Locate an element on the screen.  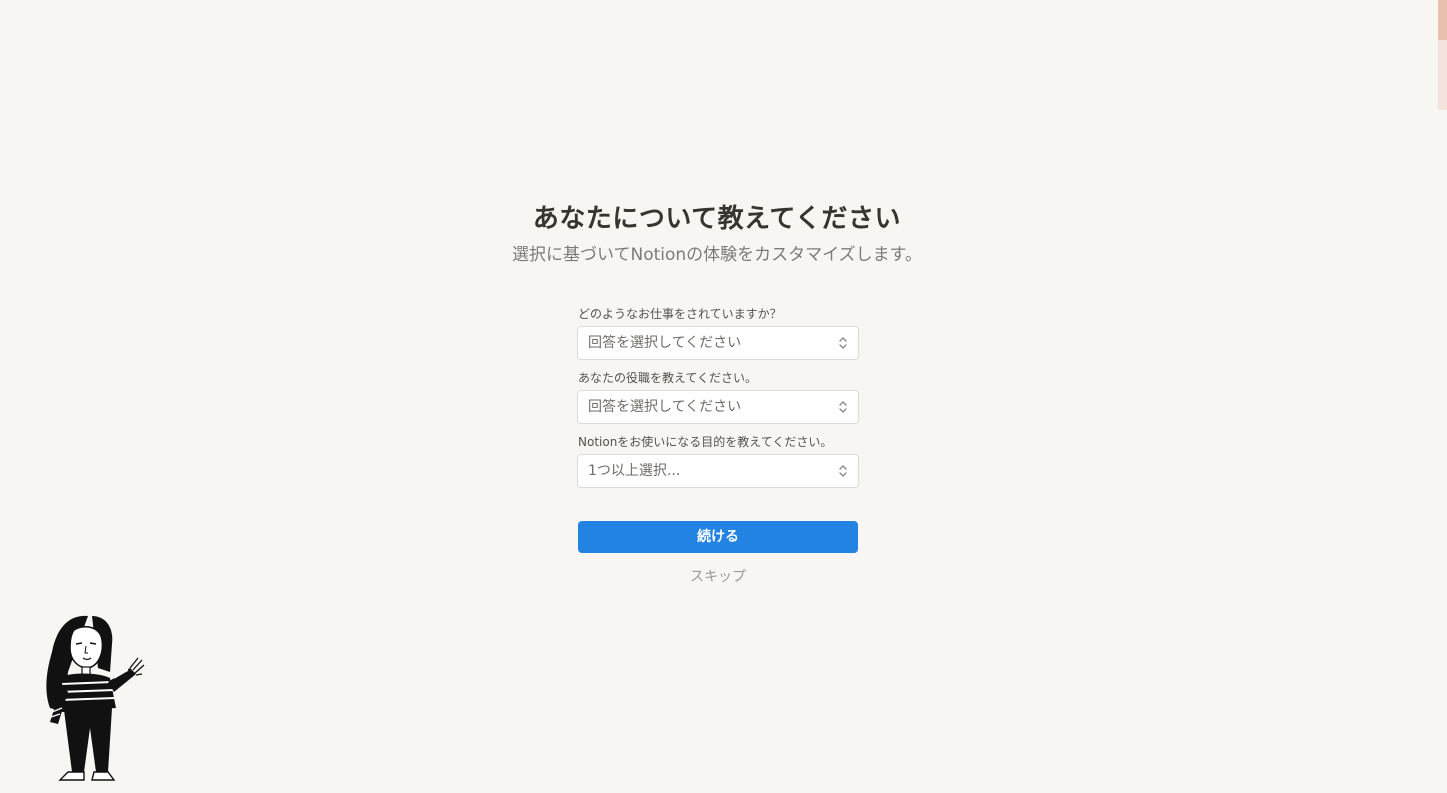
role-label: あなたの役職を教えてください。 is located at coordinates (668, 378).